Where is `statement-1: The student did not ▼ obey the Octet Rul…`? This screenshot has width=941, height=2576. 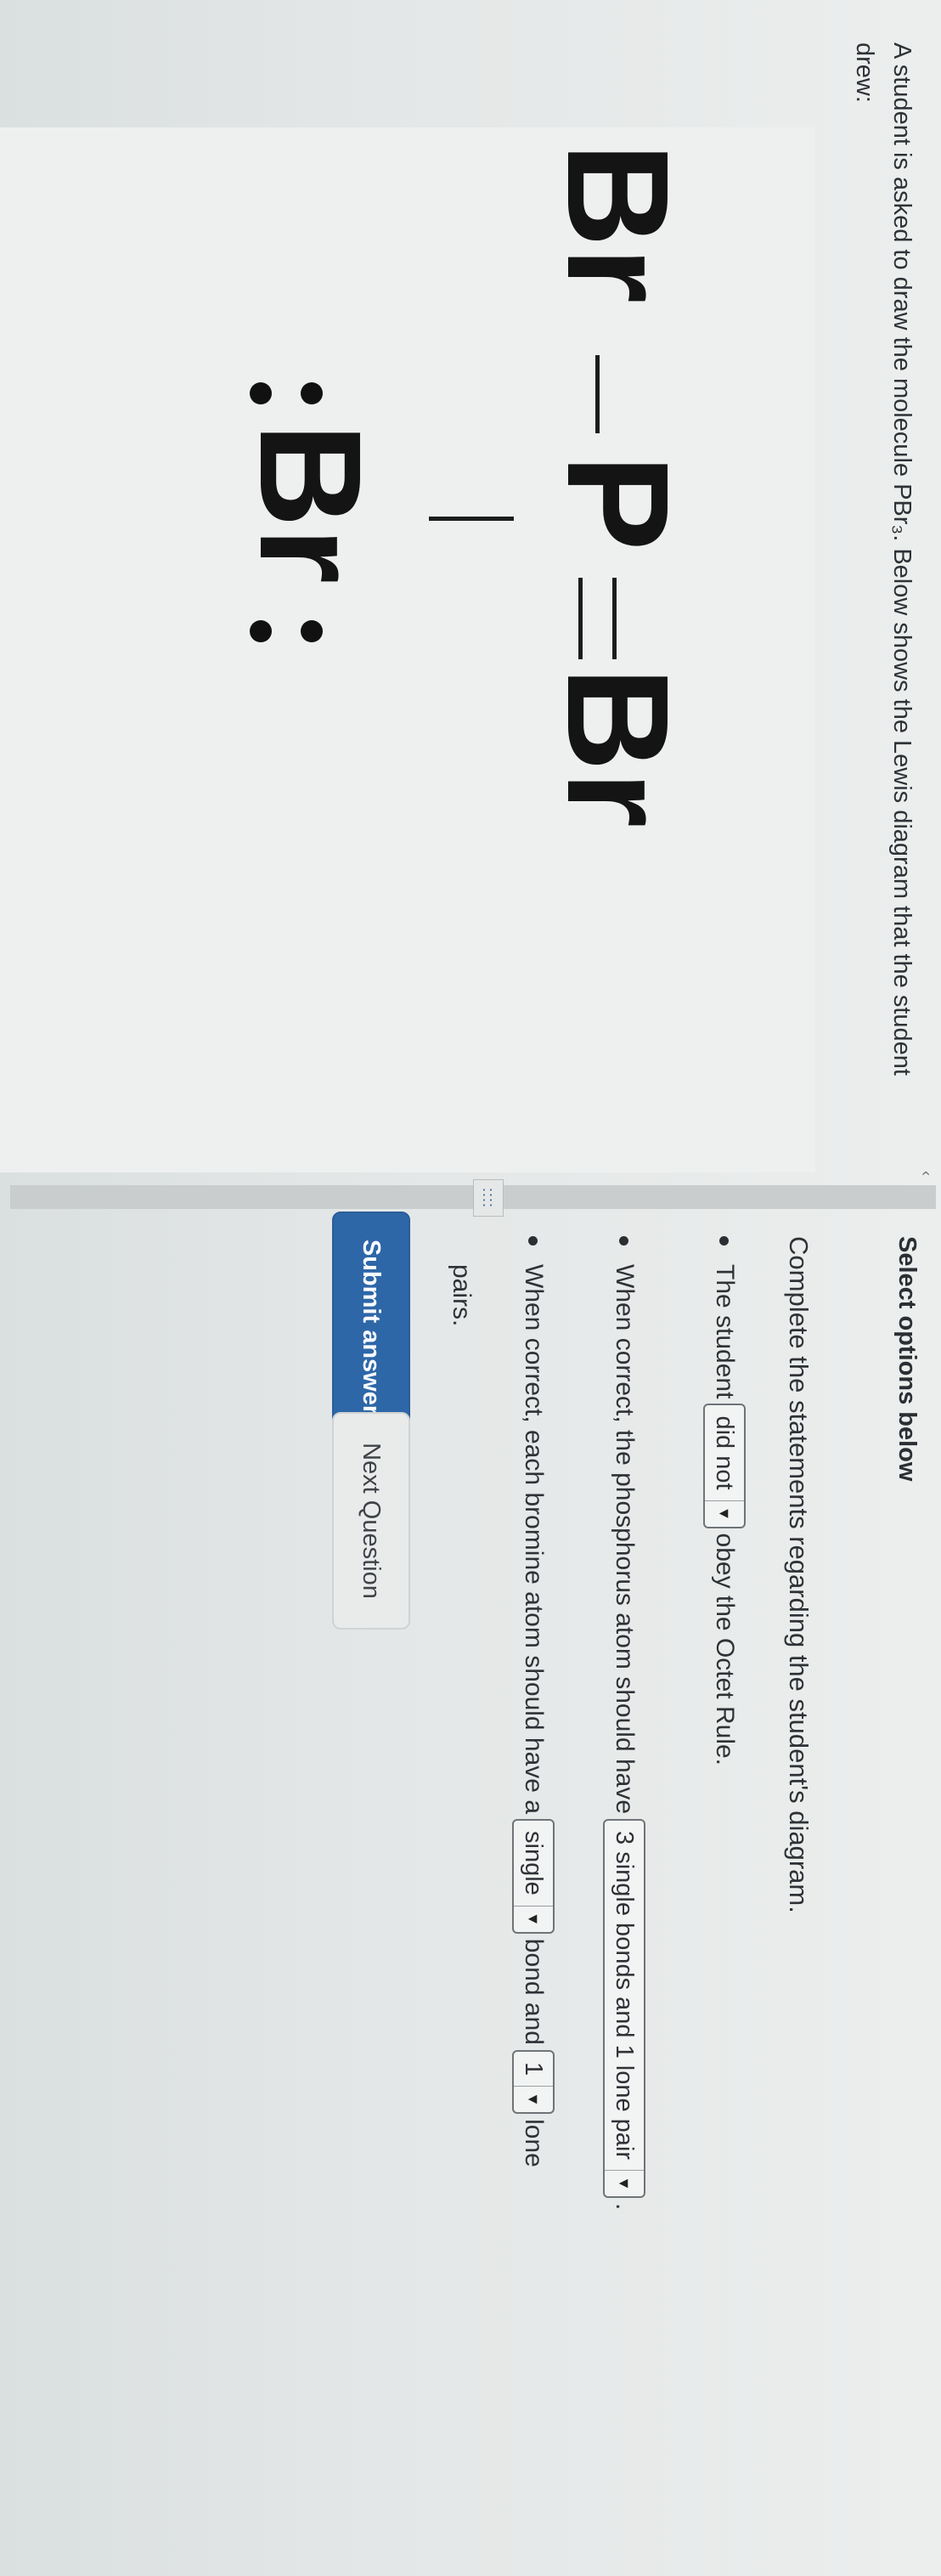 statement-1: The student did not ▼ obey the Octet Rul… is located at coordinates (724, 1500).